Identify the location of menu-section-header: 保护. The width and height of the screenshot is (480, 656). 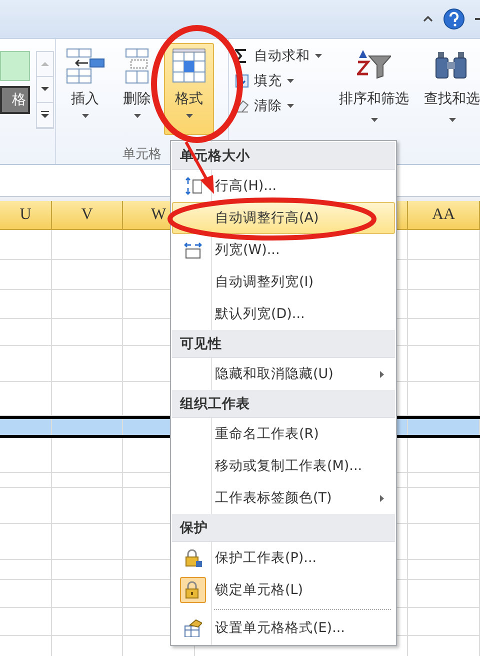
(283, 528).